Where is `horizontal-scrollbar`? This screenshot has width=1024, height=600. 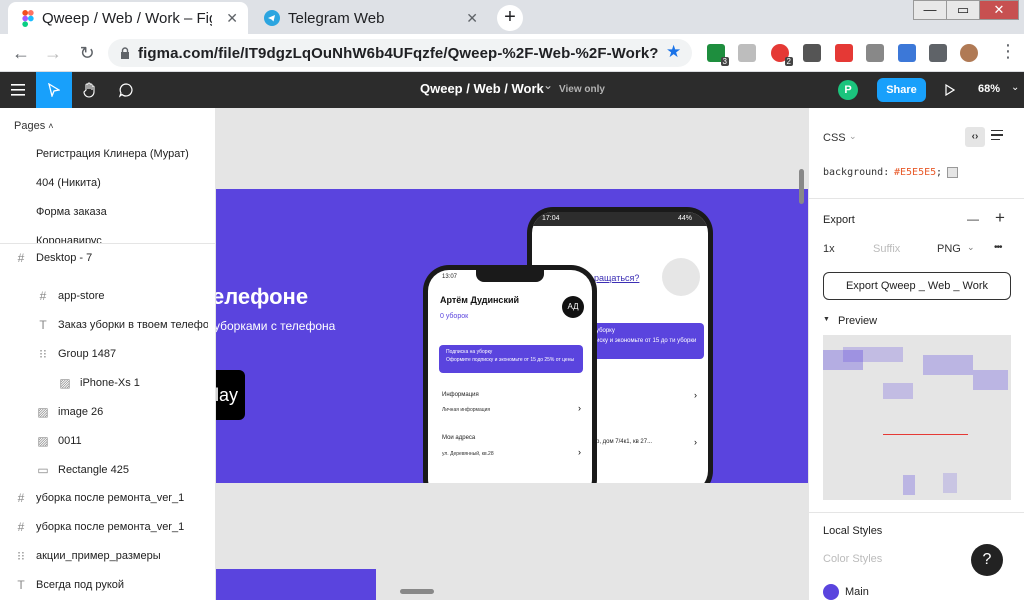
horizontal-scrollbar is located at coordinates (417, 591).